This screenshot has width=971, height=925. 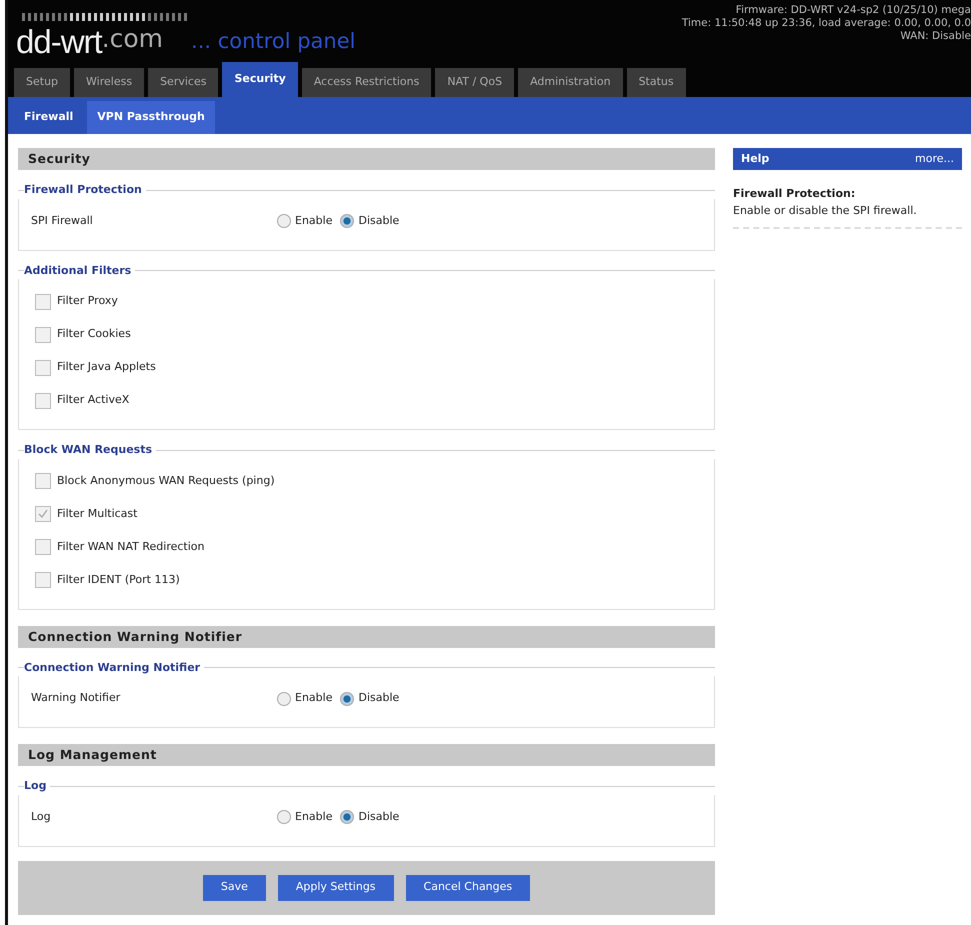 I want to click on checkmark-icon, so click(x=43, y=514).